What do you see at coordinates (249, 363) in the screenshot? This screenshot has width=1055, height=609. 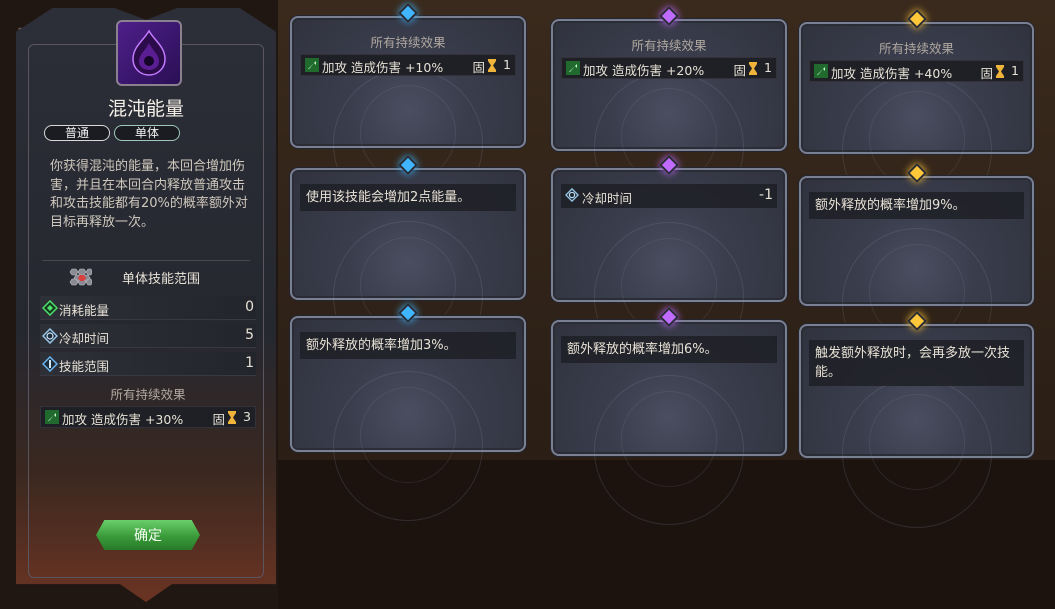 I see `stat-value: 1` at bounding box center [249, 363].